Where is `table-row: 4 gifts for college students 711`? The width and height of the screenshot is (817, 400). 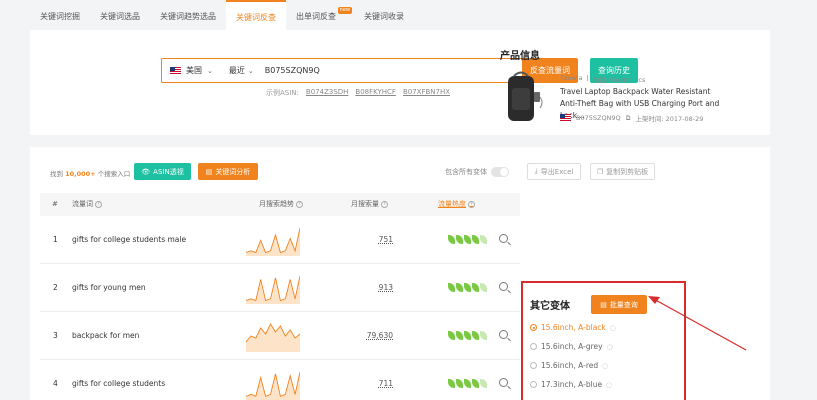
table-row: 4 gifts for college students 711 is located at coordinates (280, 380).